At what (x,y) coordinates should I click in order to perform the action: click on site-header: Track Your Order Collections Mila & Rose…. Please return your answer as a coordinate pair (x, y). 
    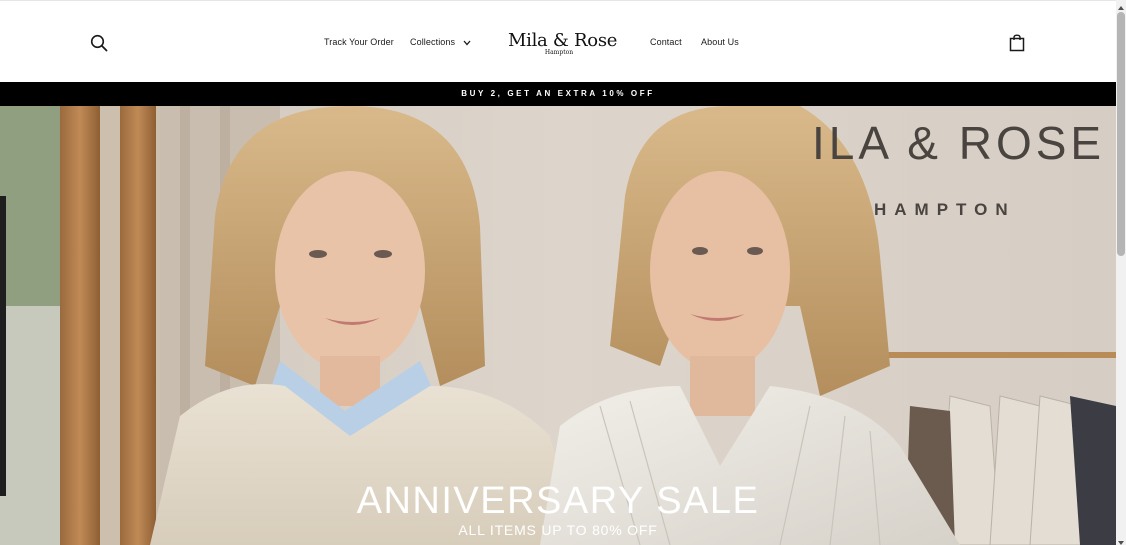
    Looking at the image, I should click on (558, 41).